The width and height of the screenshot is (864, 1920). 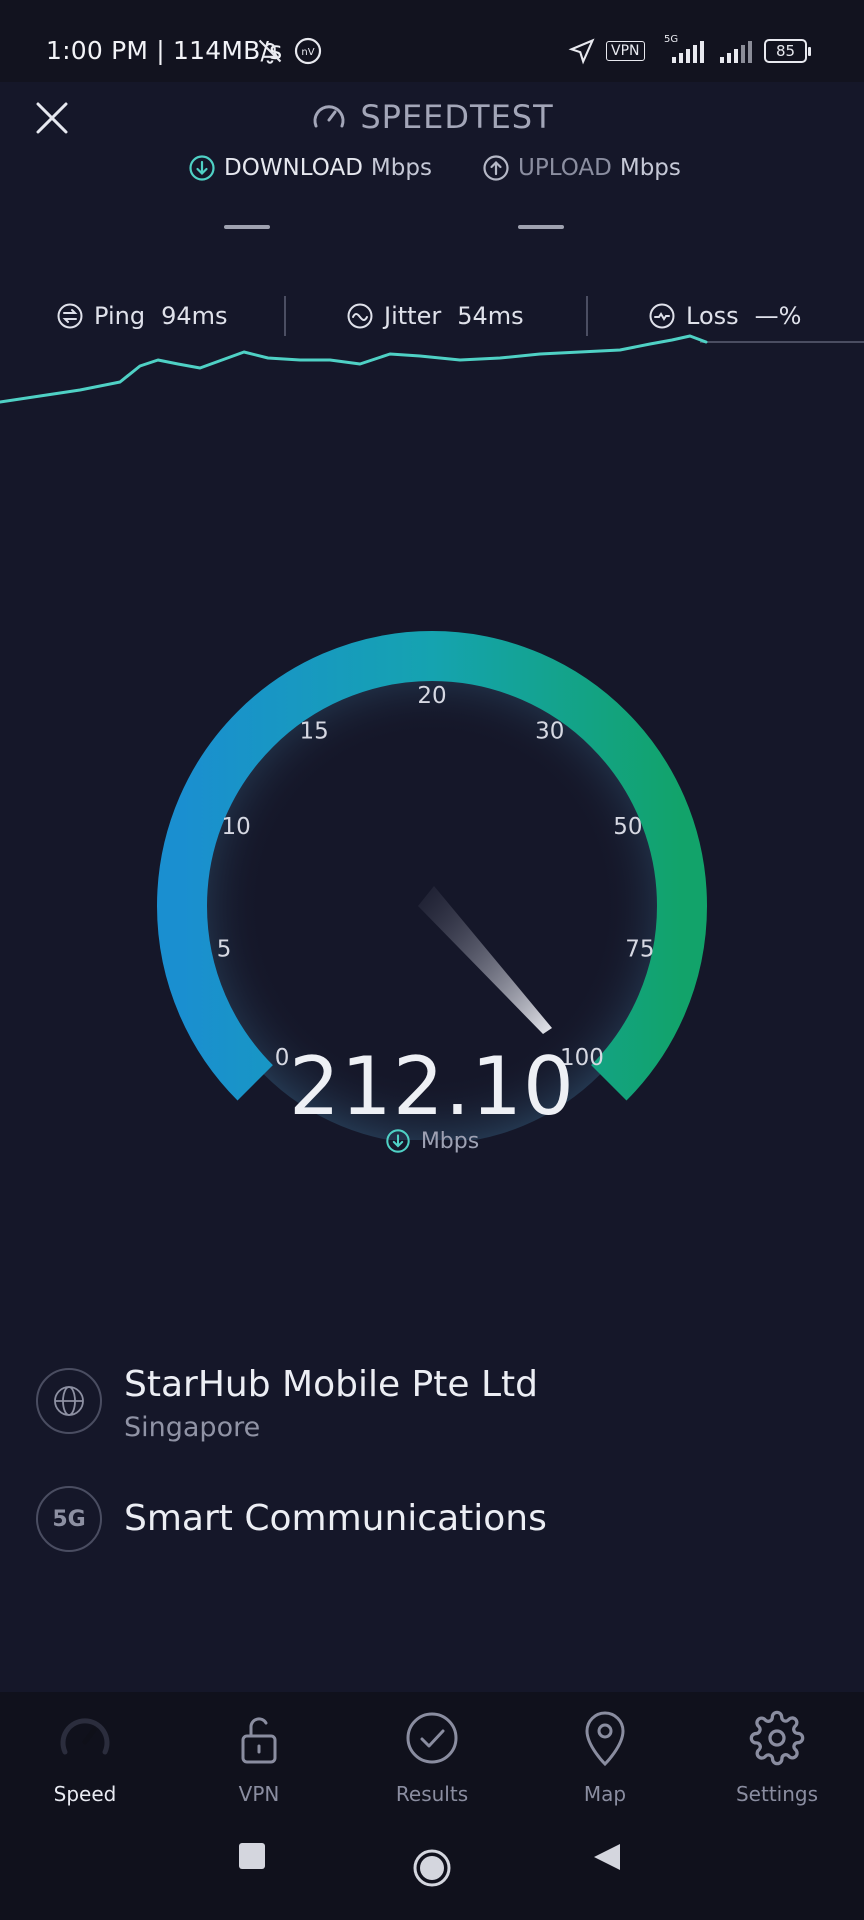 What do you see at coordinates (270, 51) in the screenshot?
I see `bell-off-icon` at bounding box center [270, 51].